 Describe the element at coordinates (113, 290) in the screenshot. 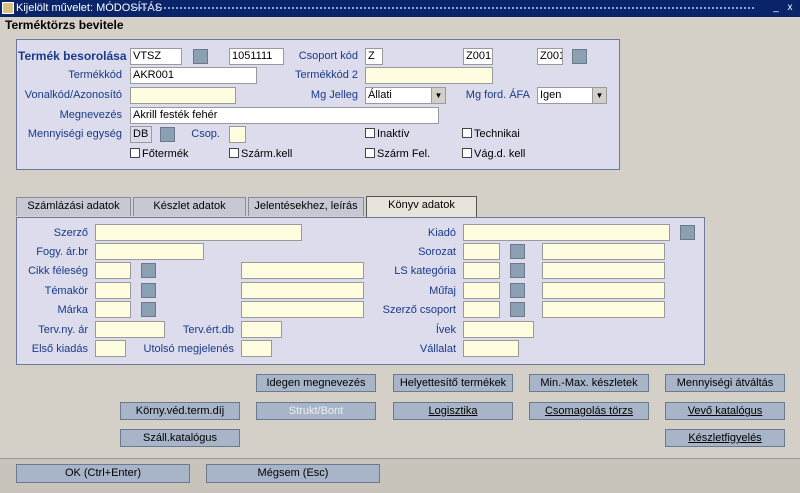

I see `temakor-input` at that location.